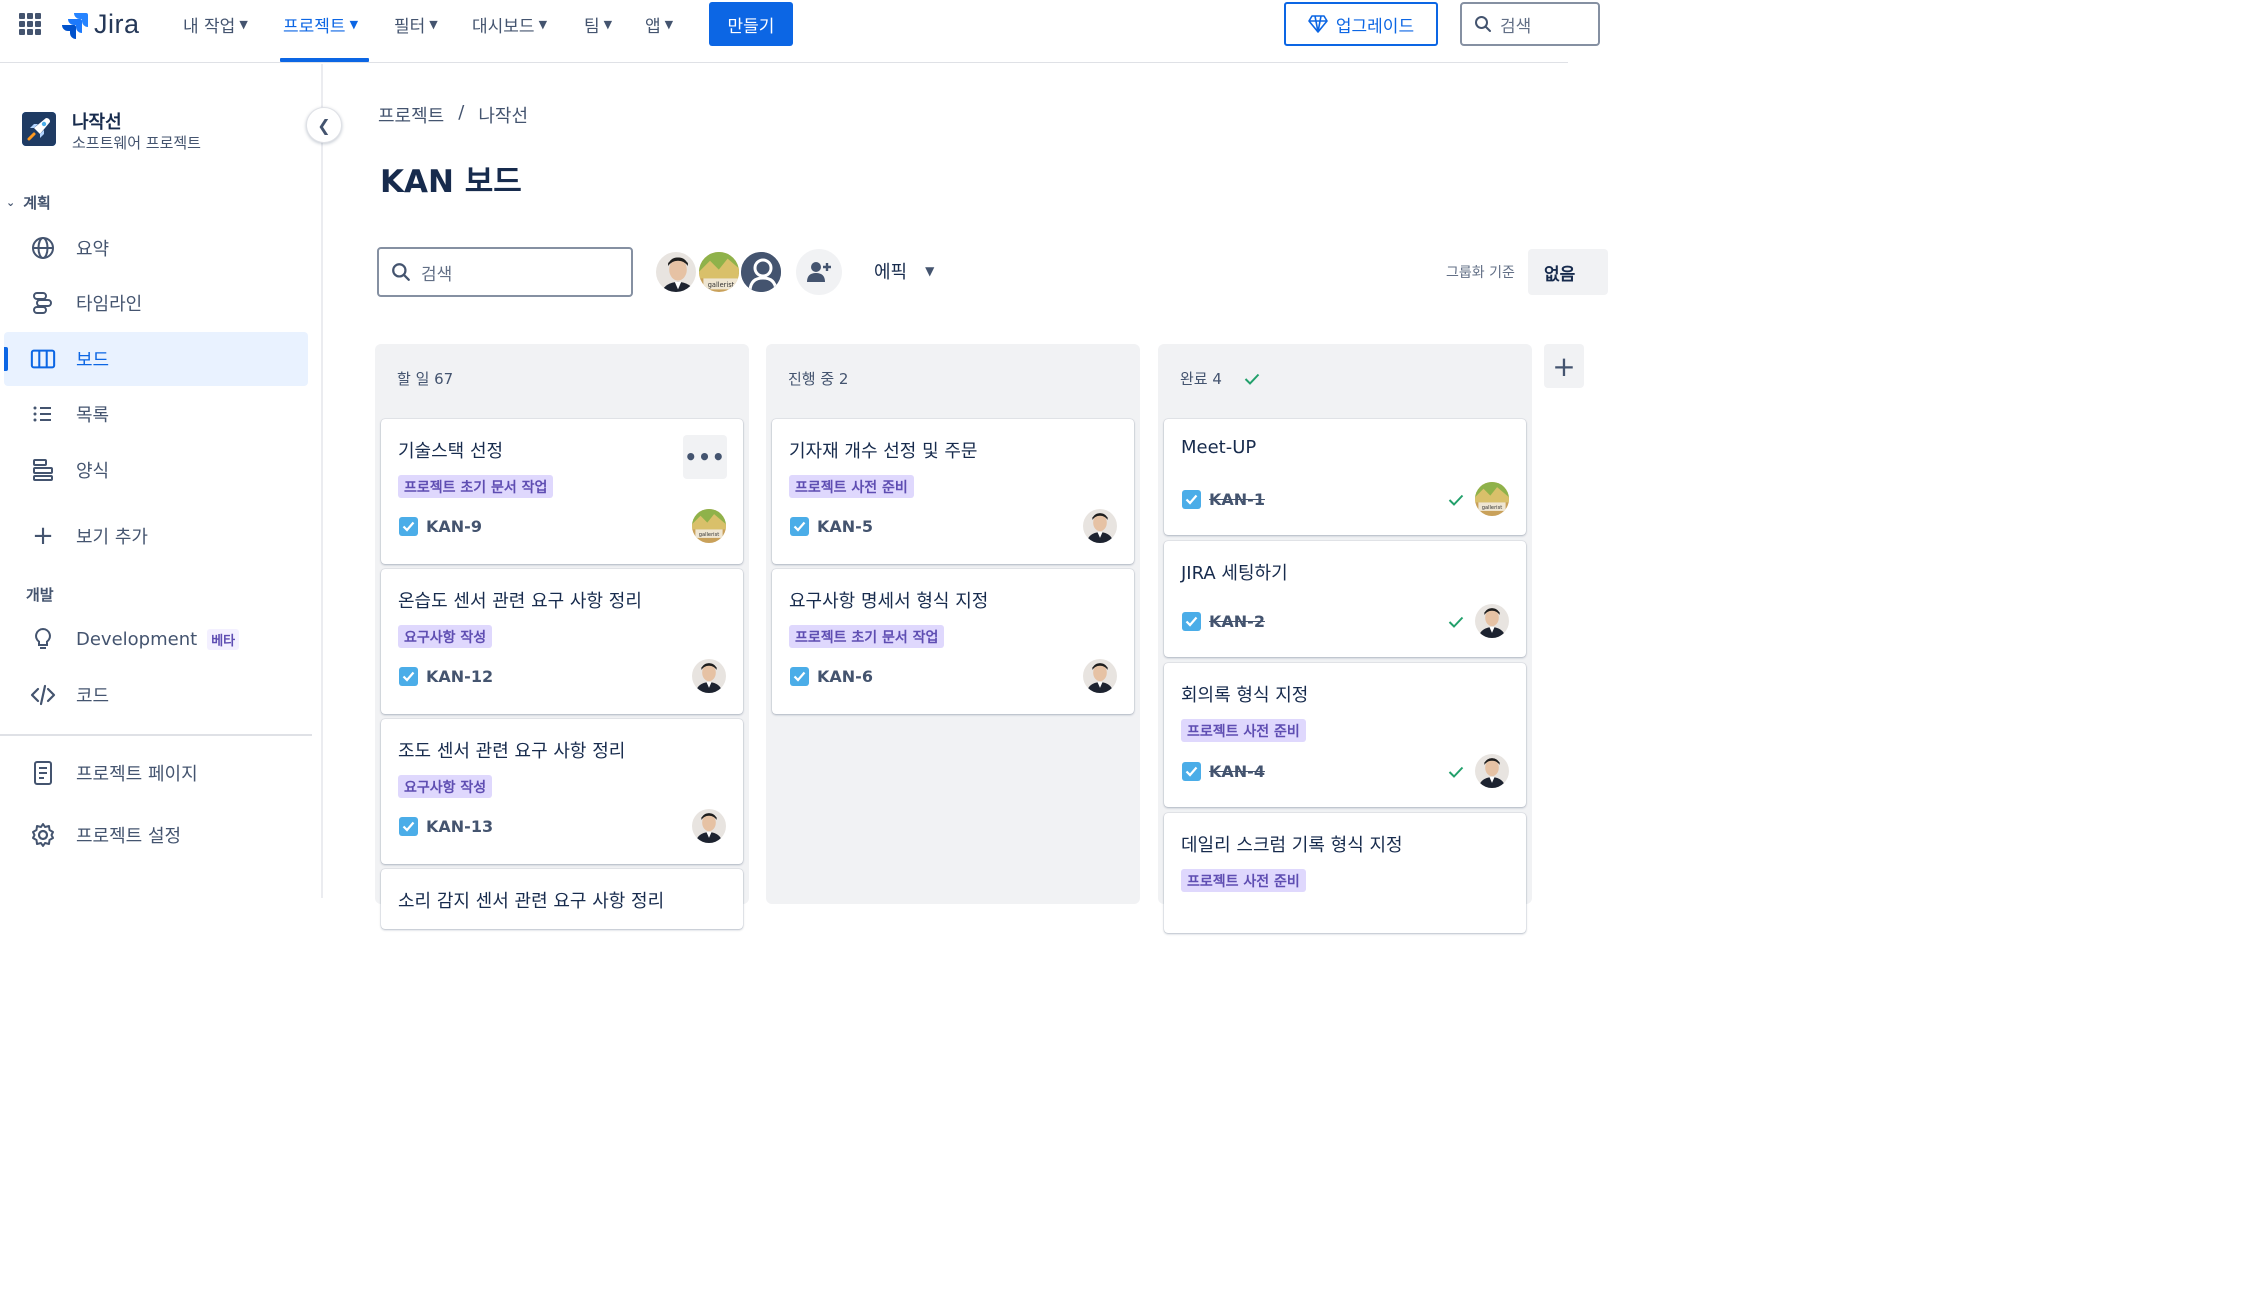 Image resolution: width=2260 pixels, height=1294 pixels. Describe the element at coordinates (451, 182) in the screenshot. I see `page-title: KAN 보드` at that location.